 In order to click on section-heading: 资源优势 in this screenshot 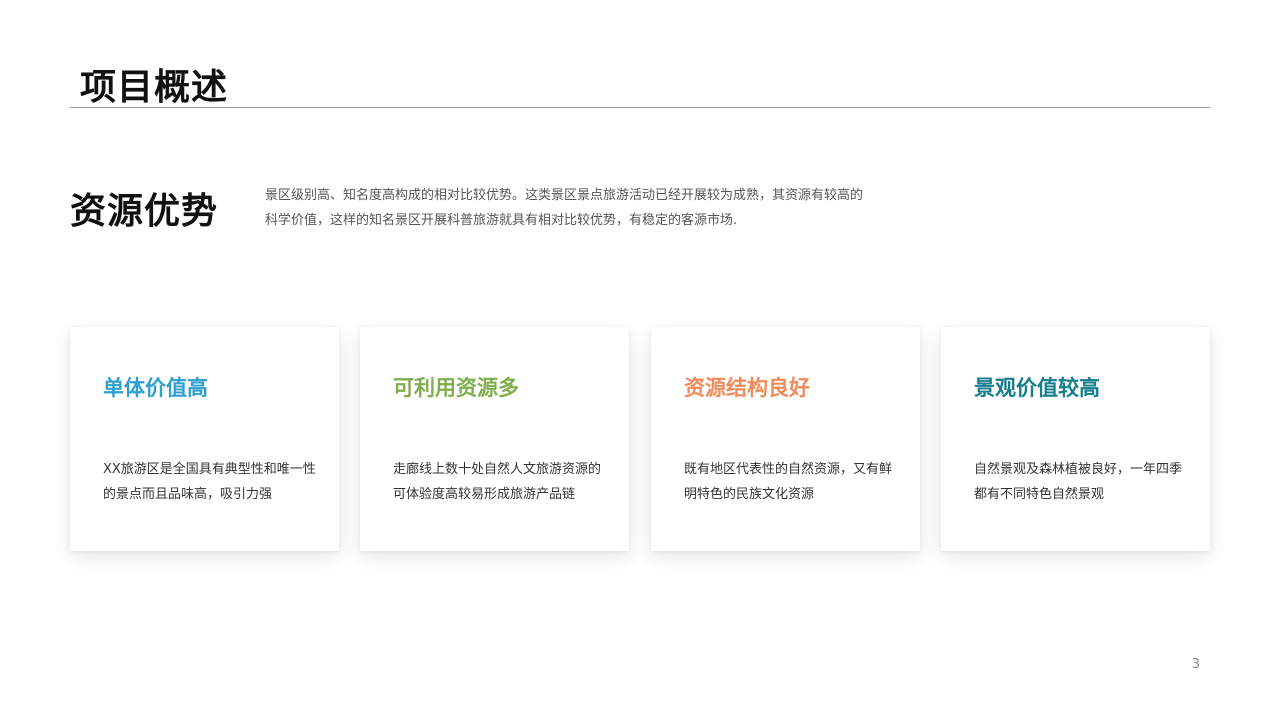, I will do `click(144, 211)`.